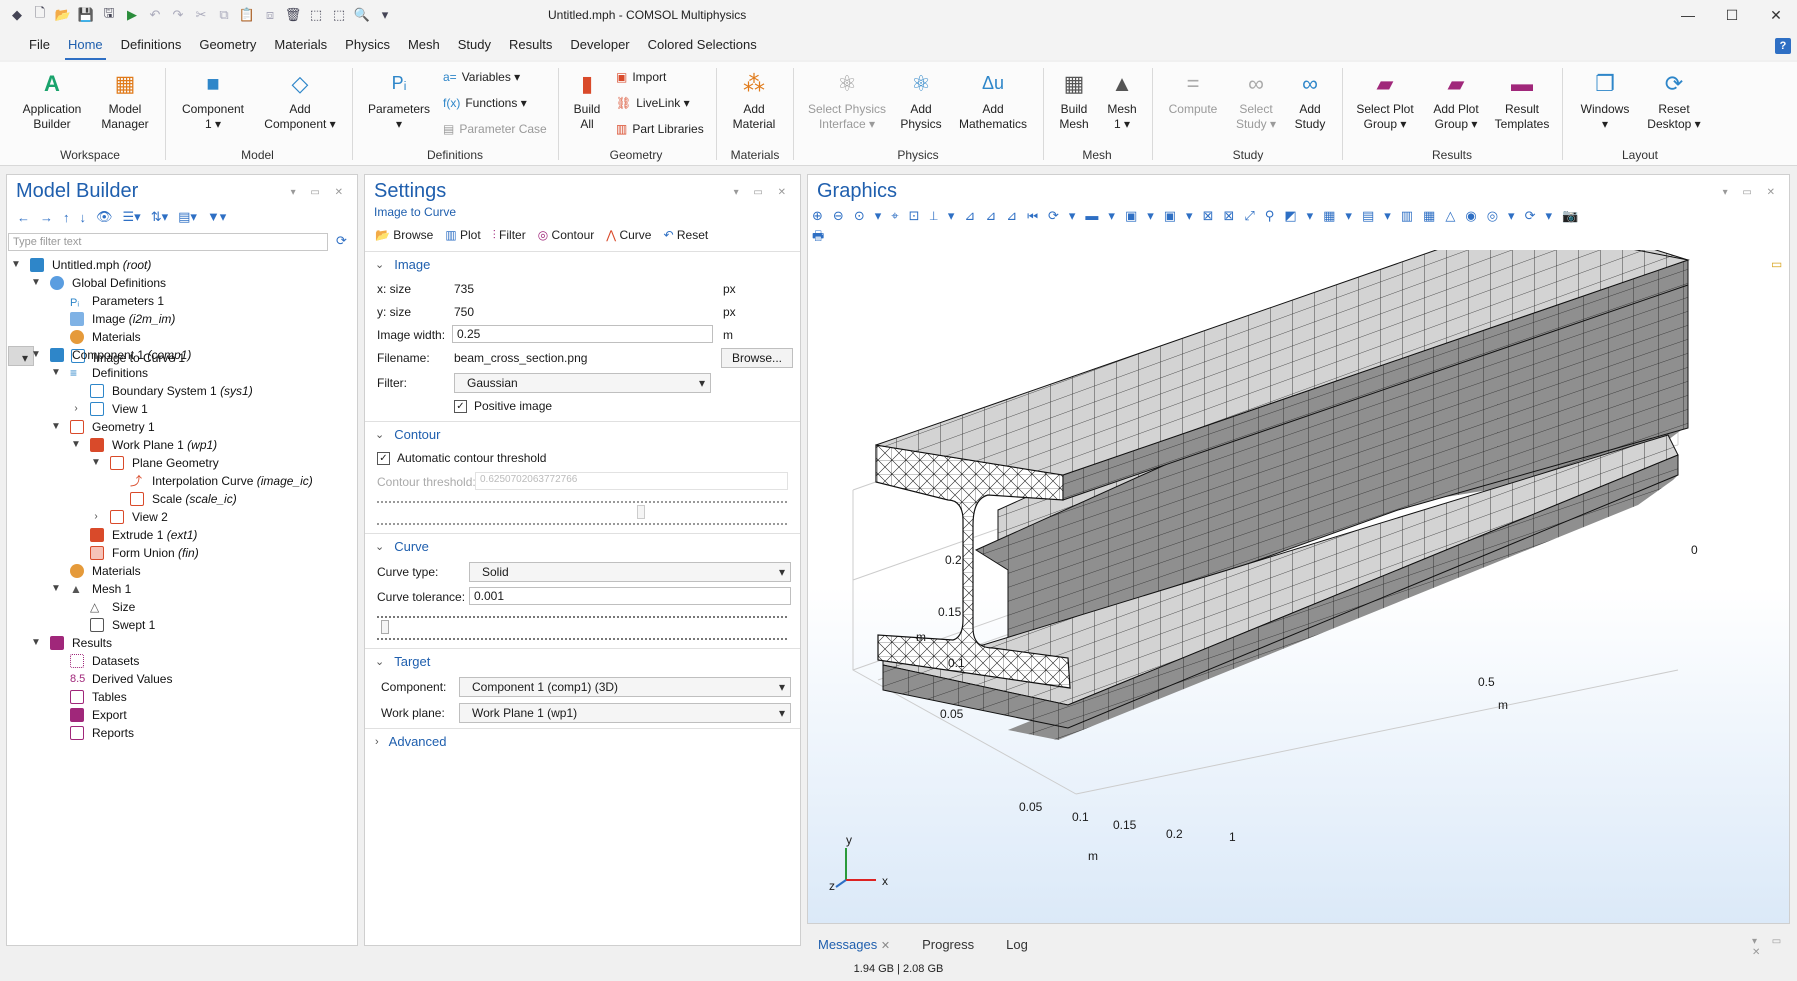  What do you see at coordinates (187, 217) in the screenshot?
I see `view-options-icon: ▤▾` at bounding box center [187, 217].